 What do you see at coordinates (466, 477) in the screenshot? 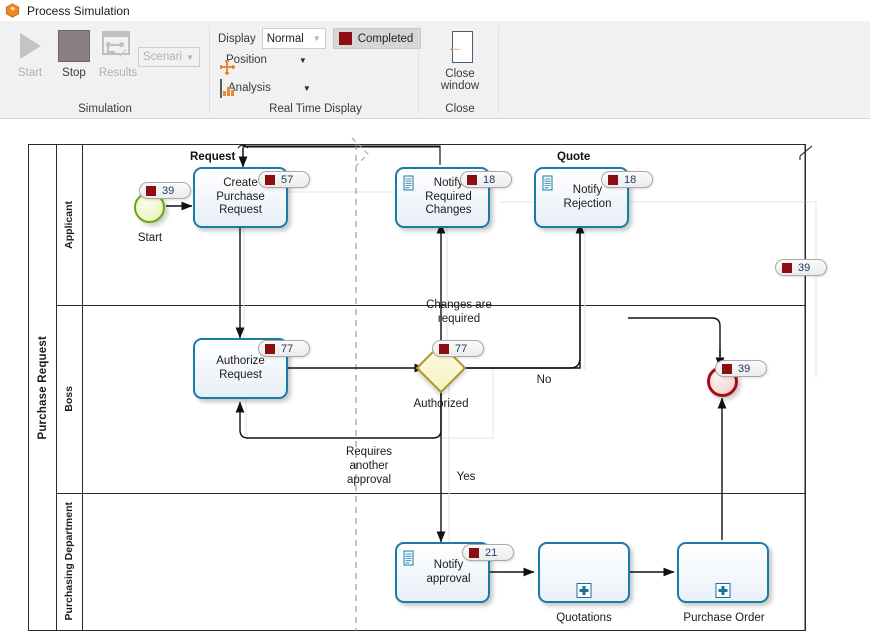
I see `flow-label-yes: Yes` at bounding box center [466, 477].